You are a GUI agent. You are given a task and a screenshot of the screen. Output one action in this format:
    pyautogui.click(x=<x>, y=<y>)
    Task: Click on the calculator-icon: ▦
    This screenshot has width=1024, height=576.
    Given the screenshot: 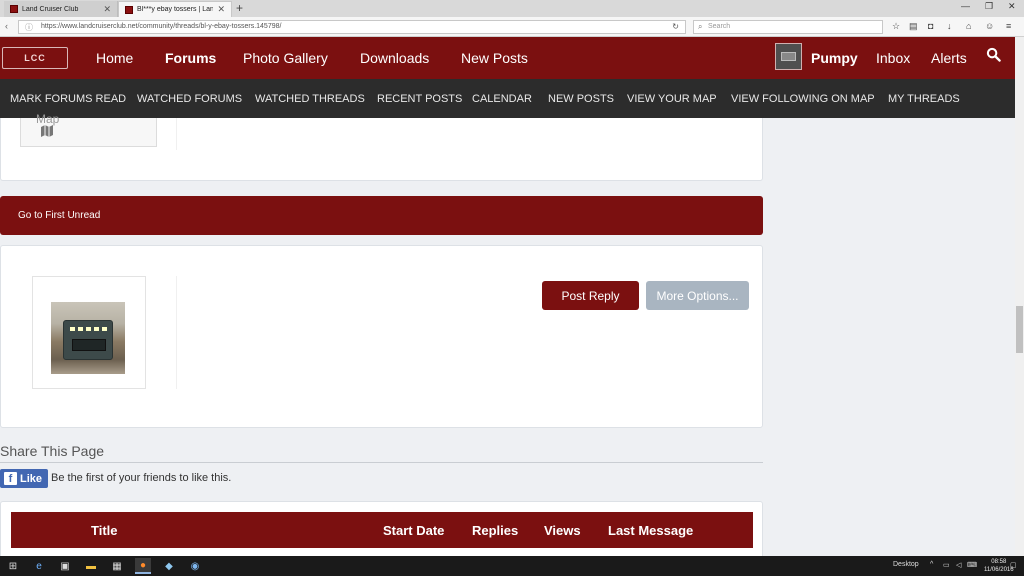 What is the action you would take?
    pyautogui.click(x=117, y=566)
    